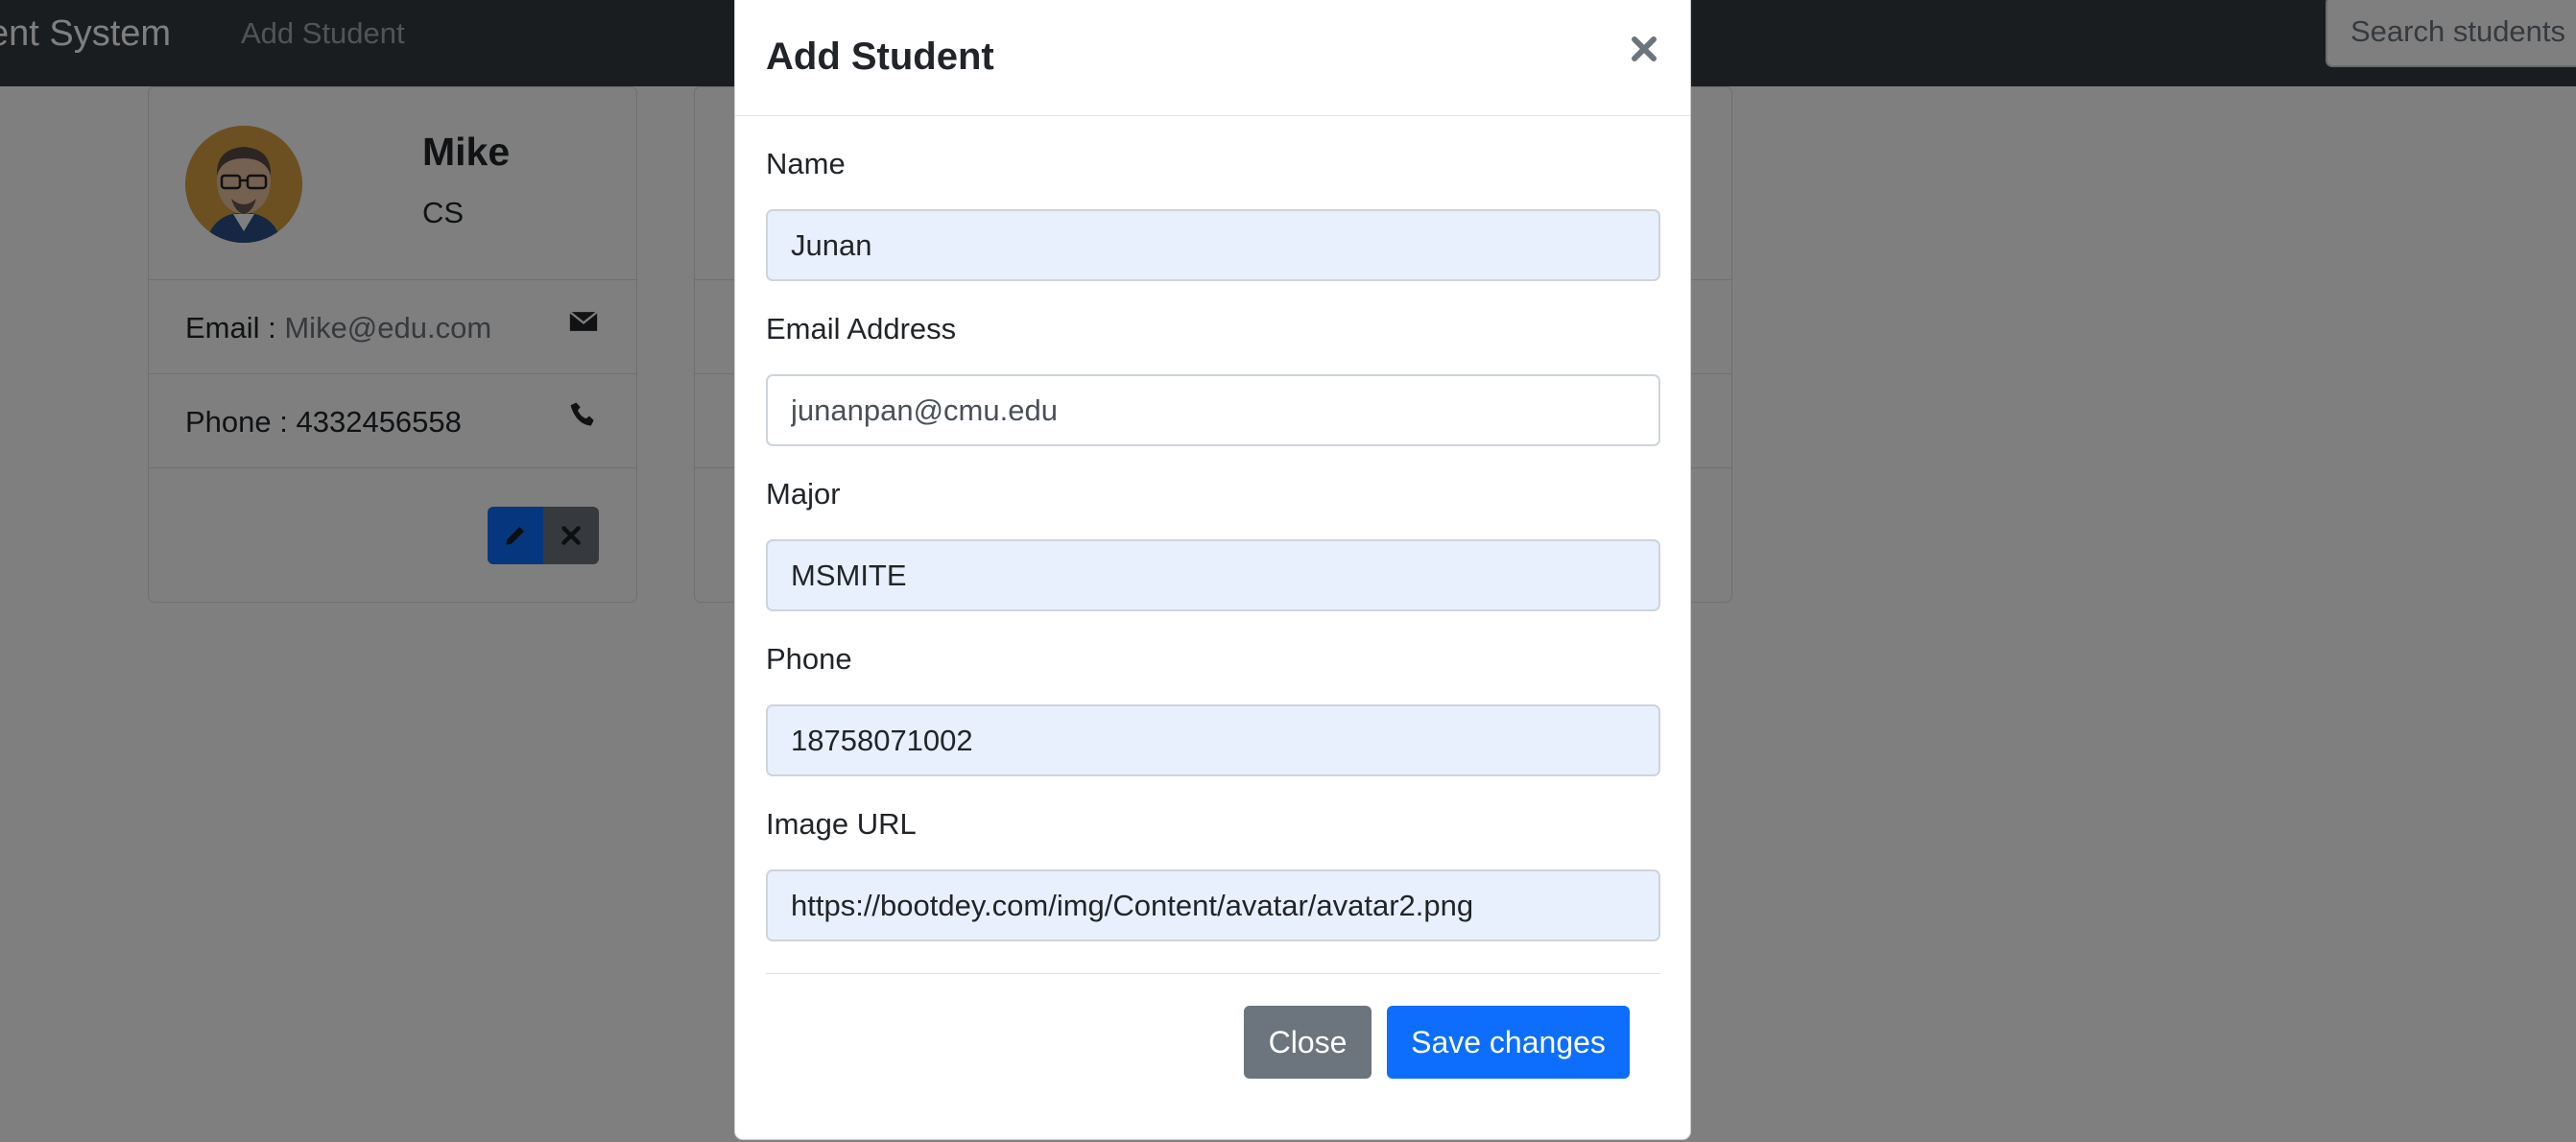  I want to click on phone-field-label: Phone, so click(809, 659).